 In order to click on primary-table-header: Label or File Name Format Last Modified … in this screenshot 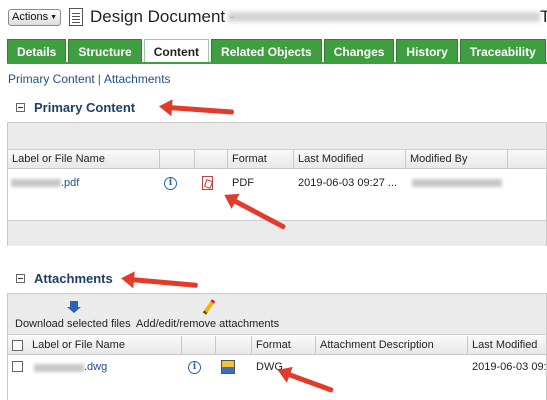, I will do `click(277, 159)`.